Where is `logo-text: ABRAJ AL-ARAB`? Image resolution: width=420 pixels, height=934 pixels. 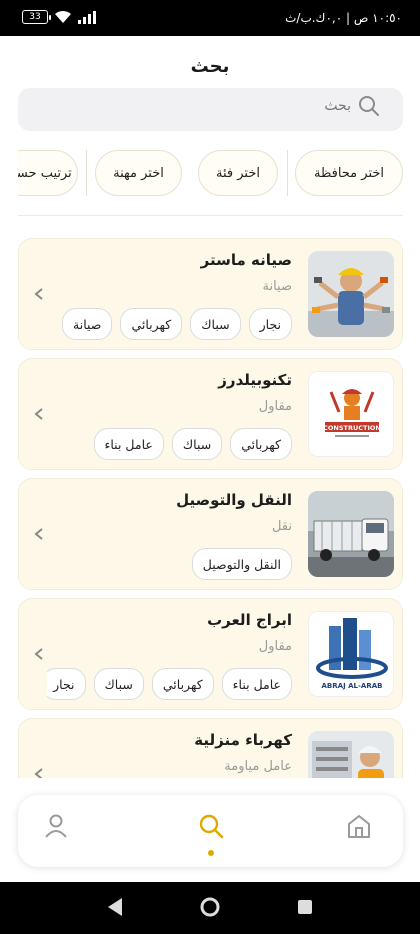 logo-text: ABRAJ AL-ARAB is located at coordinates (352, 686).